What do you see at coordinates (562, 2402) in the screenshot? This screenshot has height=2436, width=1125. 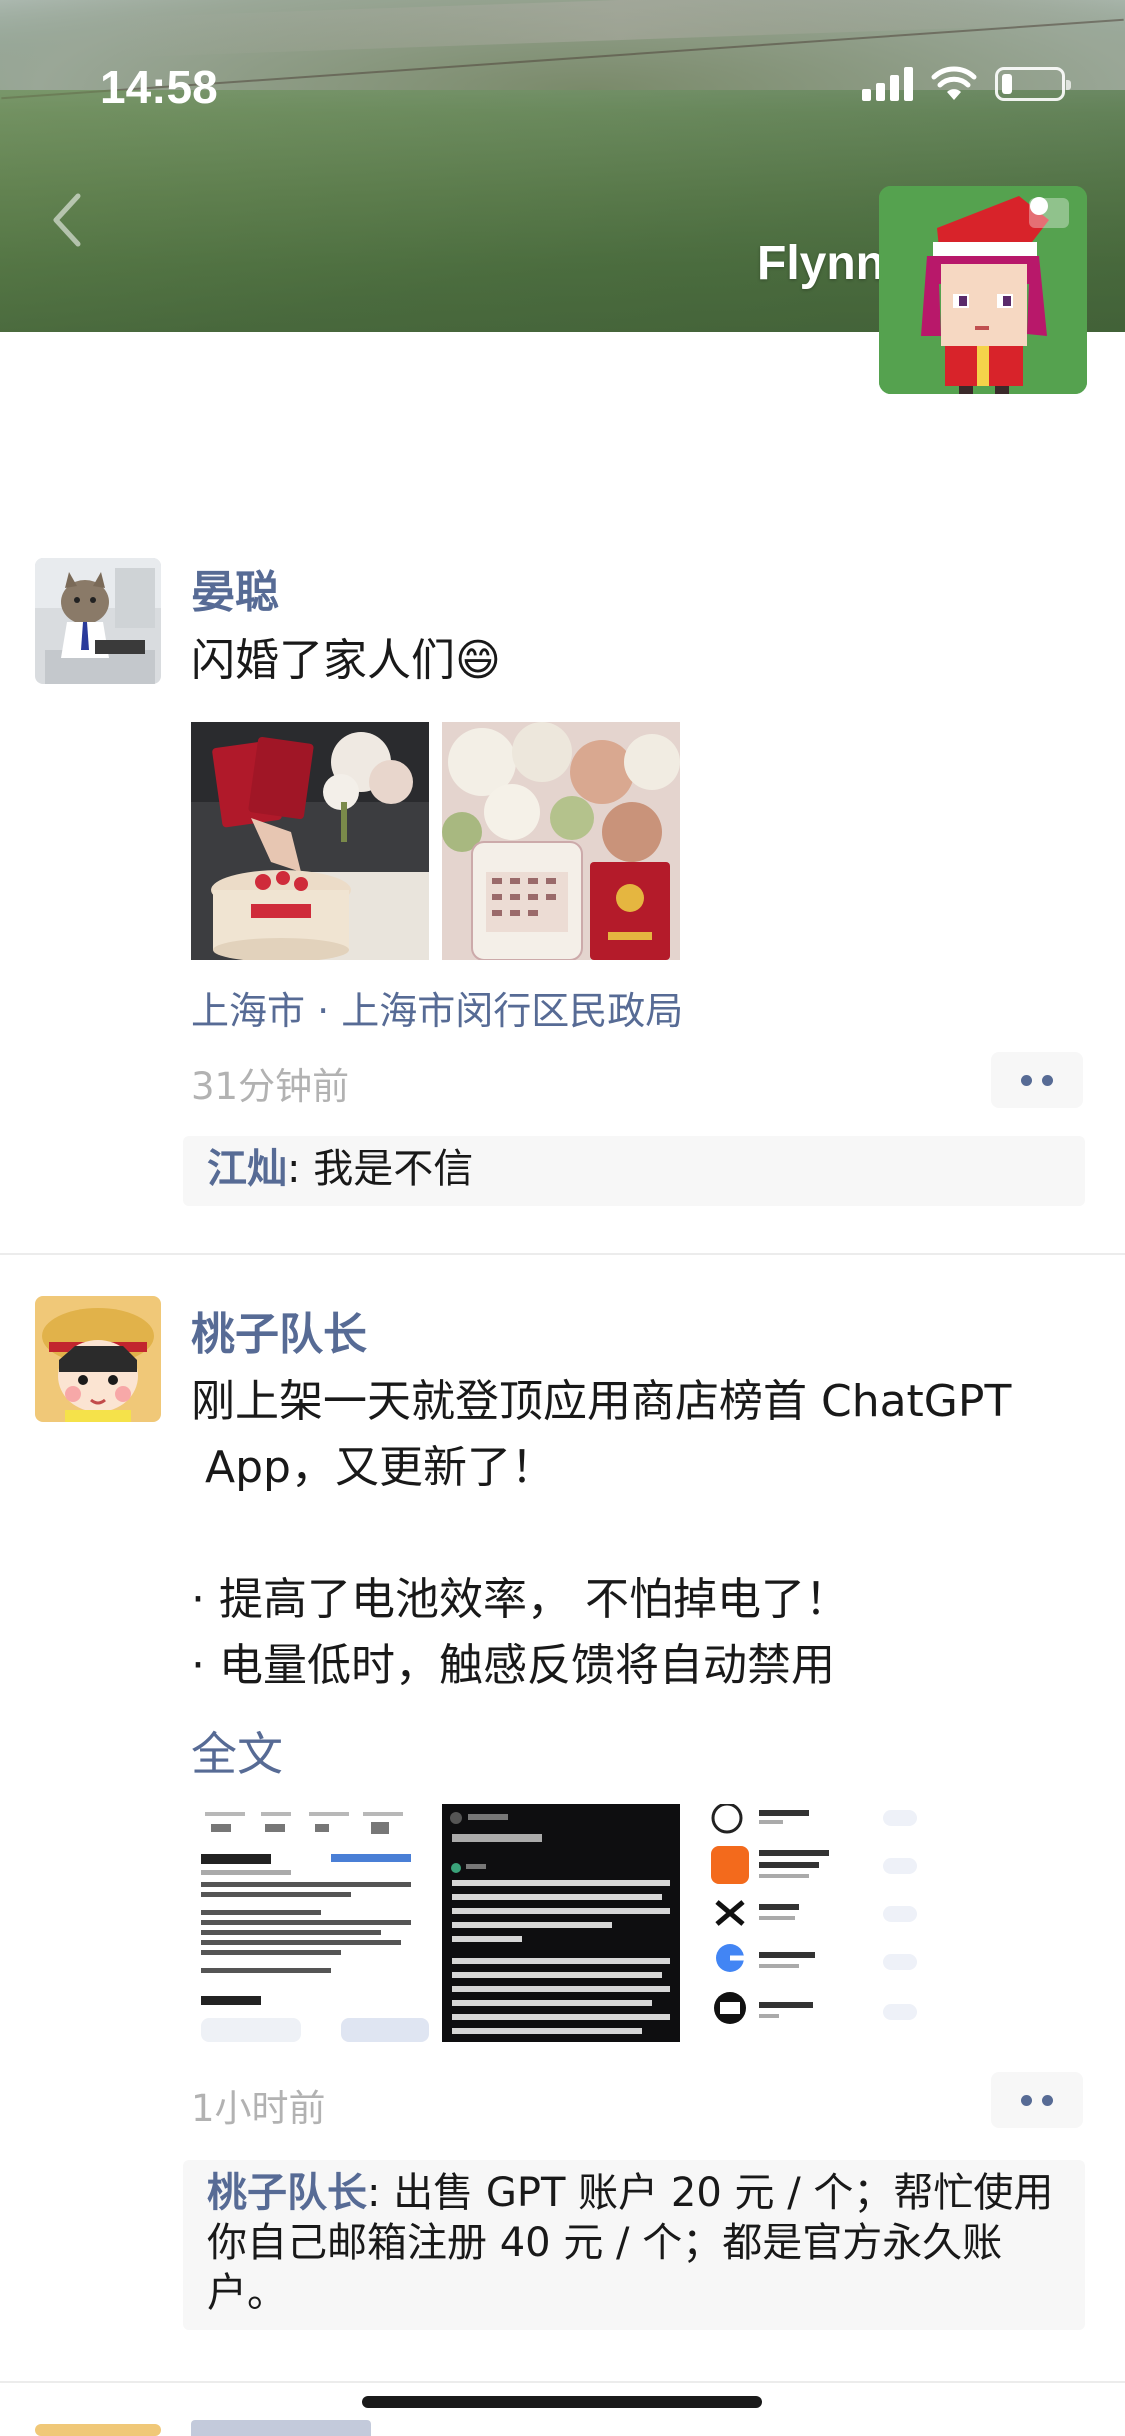 I see `home-indicator` at bounding box center [562, 2402].